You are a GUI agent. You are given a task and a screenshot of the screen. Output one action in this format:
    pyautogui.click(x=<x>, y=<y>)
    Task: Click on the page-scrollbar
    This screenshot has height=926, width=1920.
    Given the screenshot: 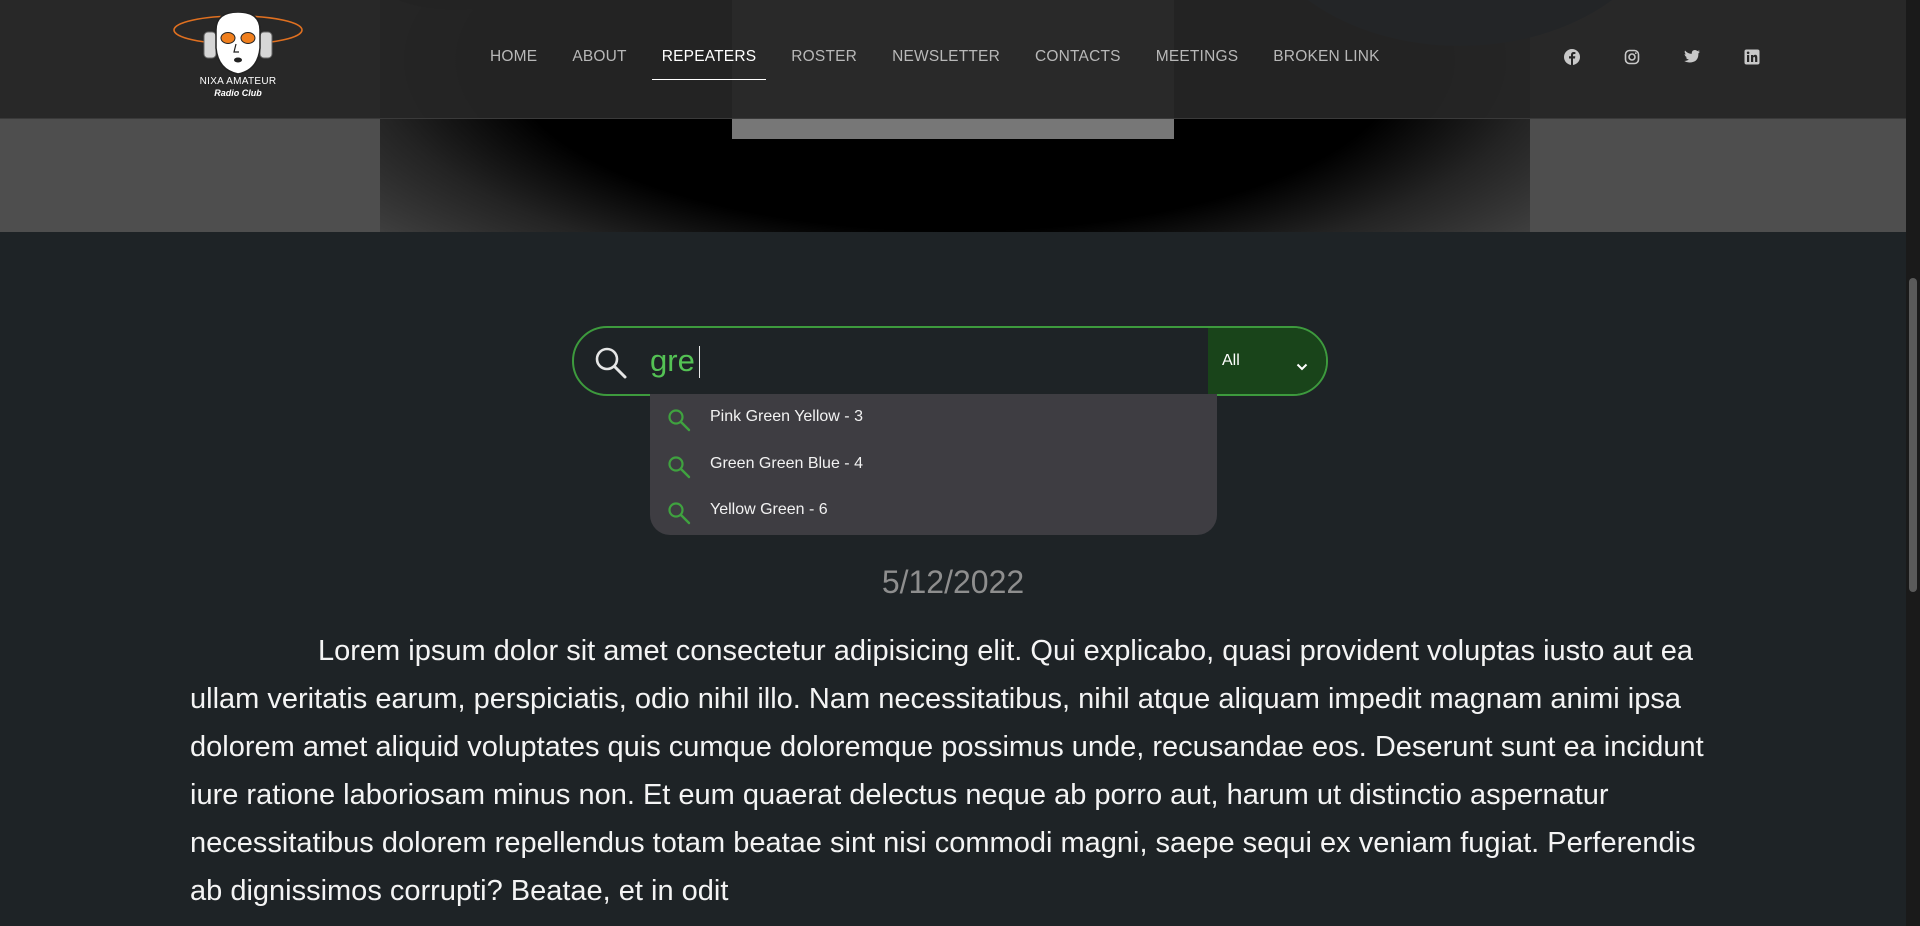 What is the action you would take?
    pyautogui.click(x=1913, y=463)
    